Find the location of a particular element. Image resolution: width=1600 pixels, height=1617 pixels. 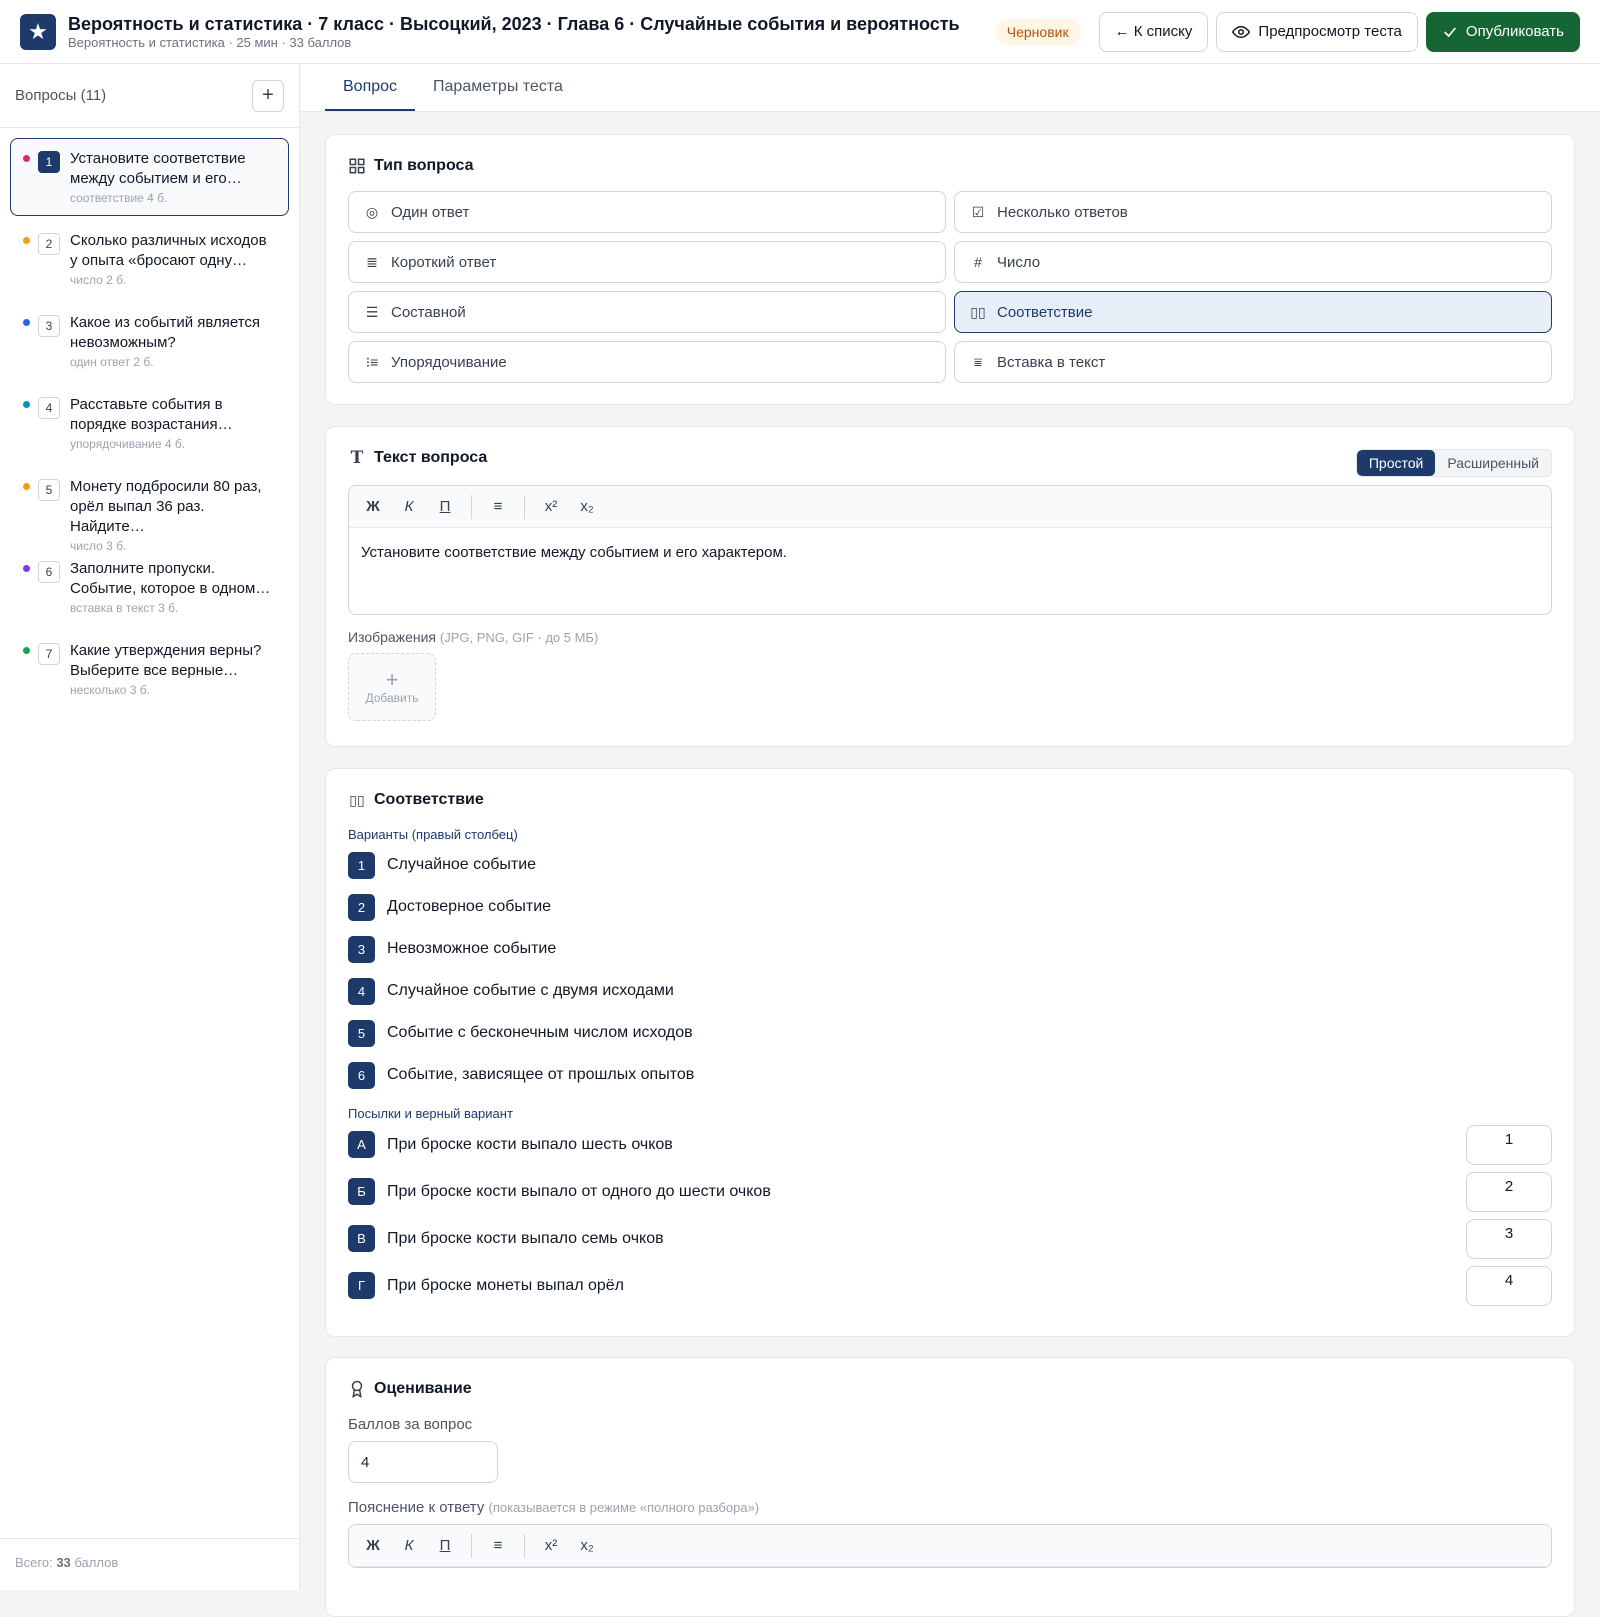

list-item: А При броске кости выпало шесть очков 1 is located at coordinates (950, 1144).